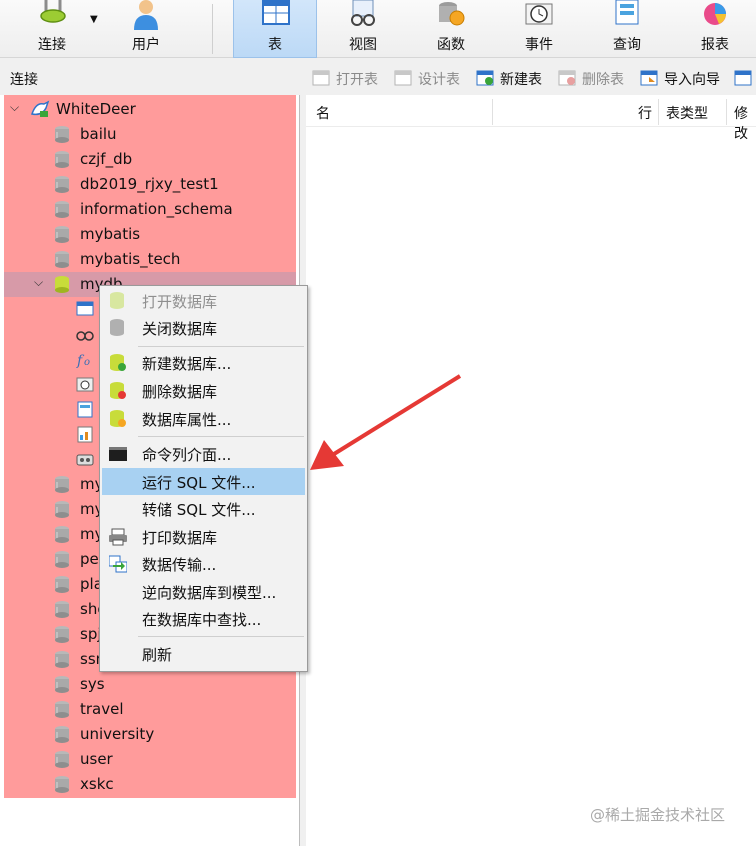 The image size is (756, 846). What do you see at coordinates (96, 109) in the screenshot?
I see `tree-connection-label: WhiteDeer` at bounding box center [96, 109].